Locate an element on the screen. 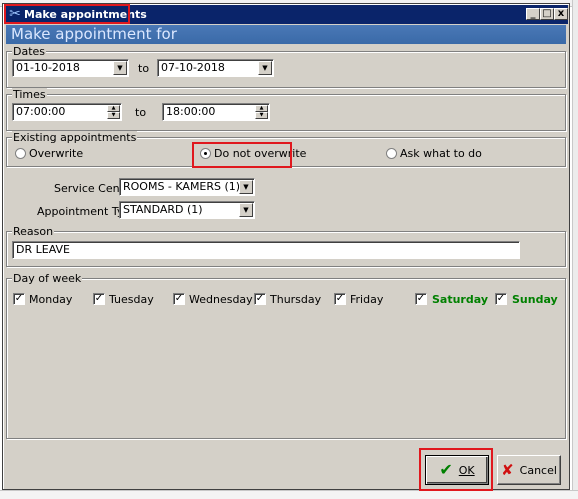 The image size is (578, 499). thursday-checkbox: ✓ is located at coordinates (260, 299).